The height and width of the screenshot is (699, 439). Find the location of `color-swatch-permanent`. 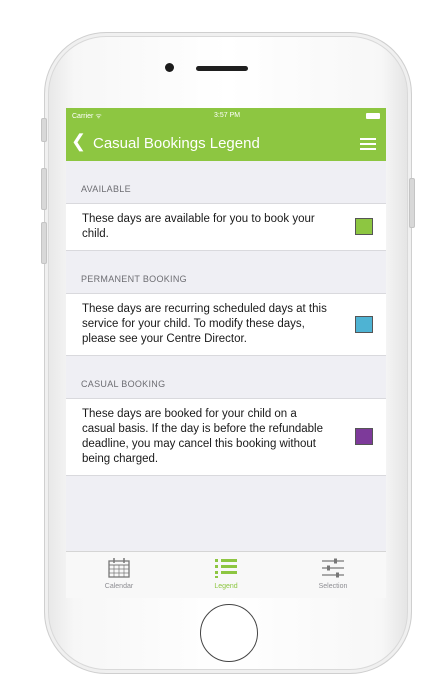

color-swatch-permanent is located at coordinates (364, 324).